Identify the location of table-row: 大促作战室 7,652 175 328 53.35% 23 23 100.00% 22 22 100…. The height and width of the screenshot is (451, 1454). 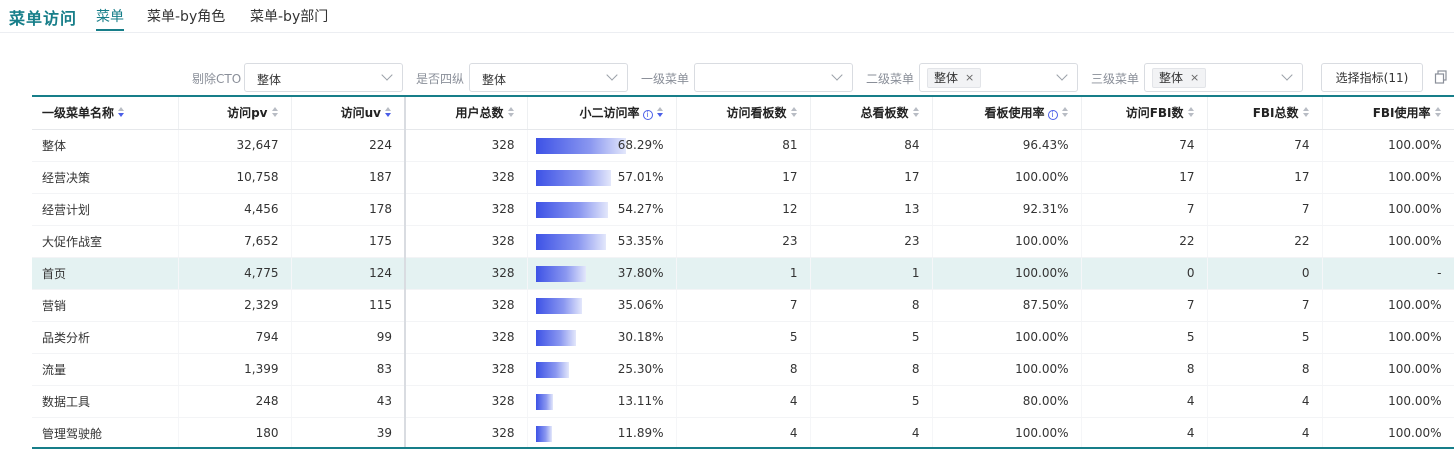
(743, 241).